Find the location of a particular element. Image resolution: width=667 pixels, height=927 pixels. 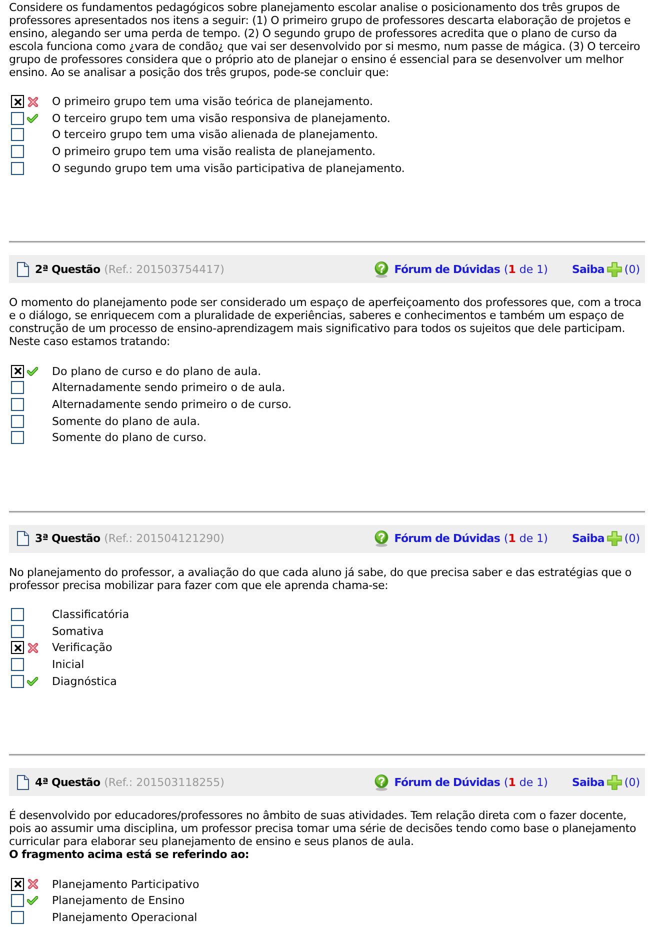

option-text: Diagnóstica is located at coordinates (84, 681).